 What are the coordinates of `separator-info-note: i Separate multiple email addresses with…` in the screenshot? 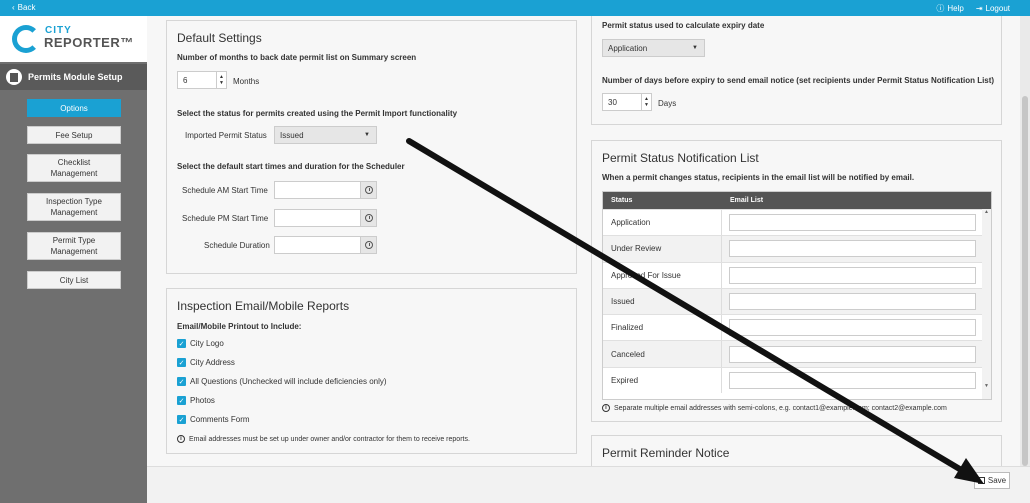 It's located at (774, 408).